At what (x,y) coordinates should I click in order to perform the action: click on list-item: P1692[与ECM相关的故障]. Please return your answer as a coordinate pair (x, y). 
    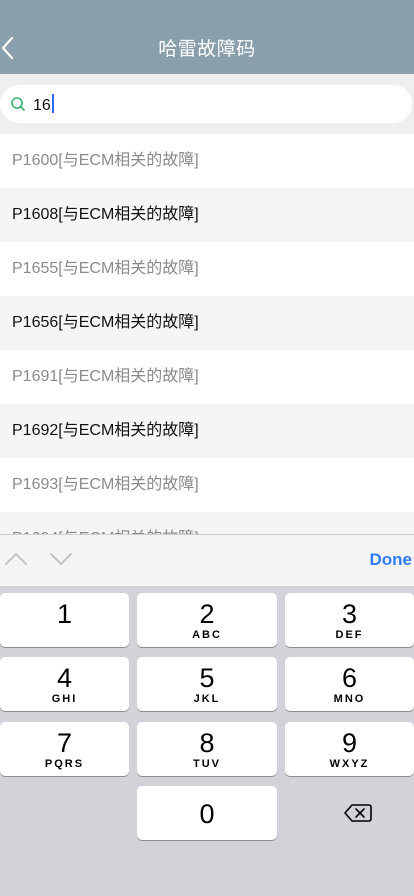
    Looking at the image, I should click on (207, 431).